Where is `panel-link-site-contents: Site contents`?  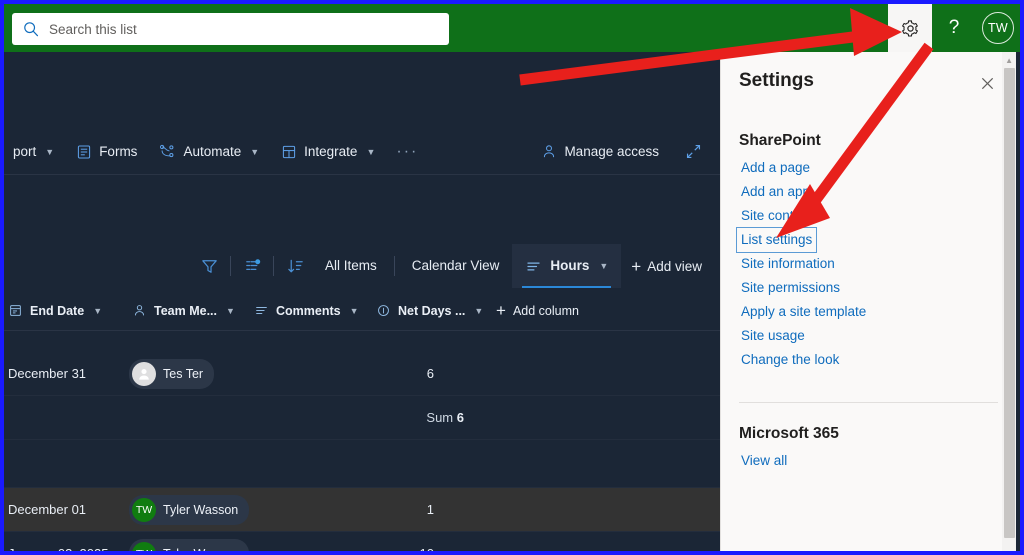 panel-link-site-contents: Site contents is located at coordinates (780, 216).